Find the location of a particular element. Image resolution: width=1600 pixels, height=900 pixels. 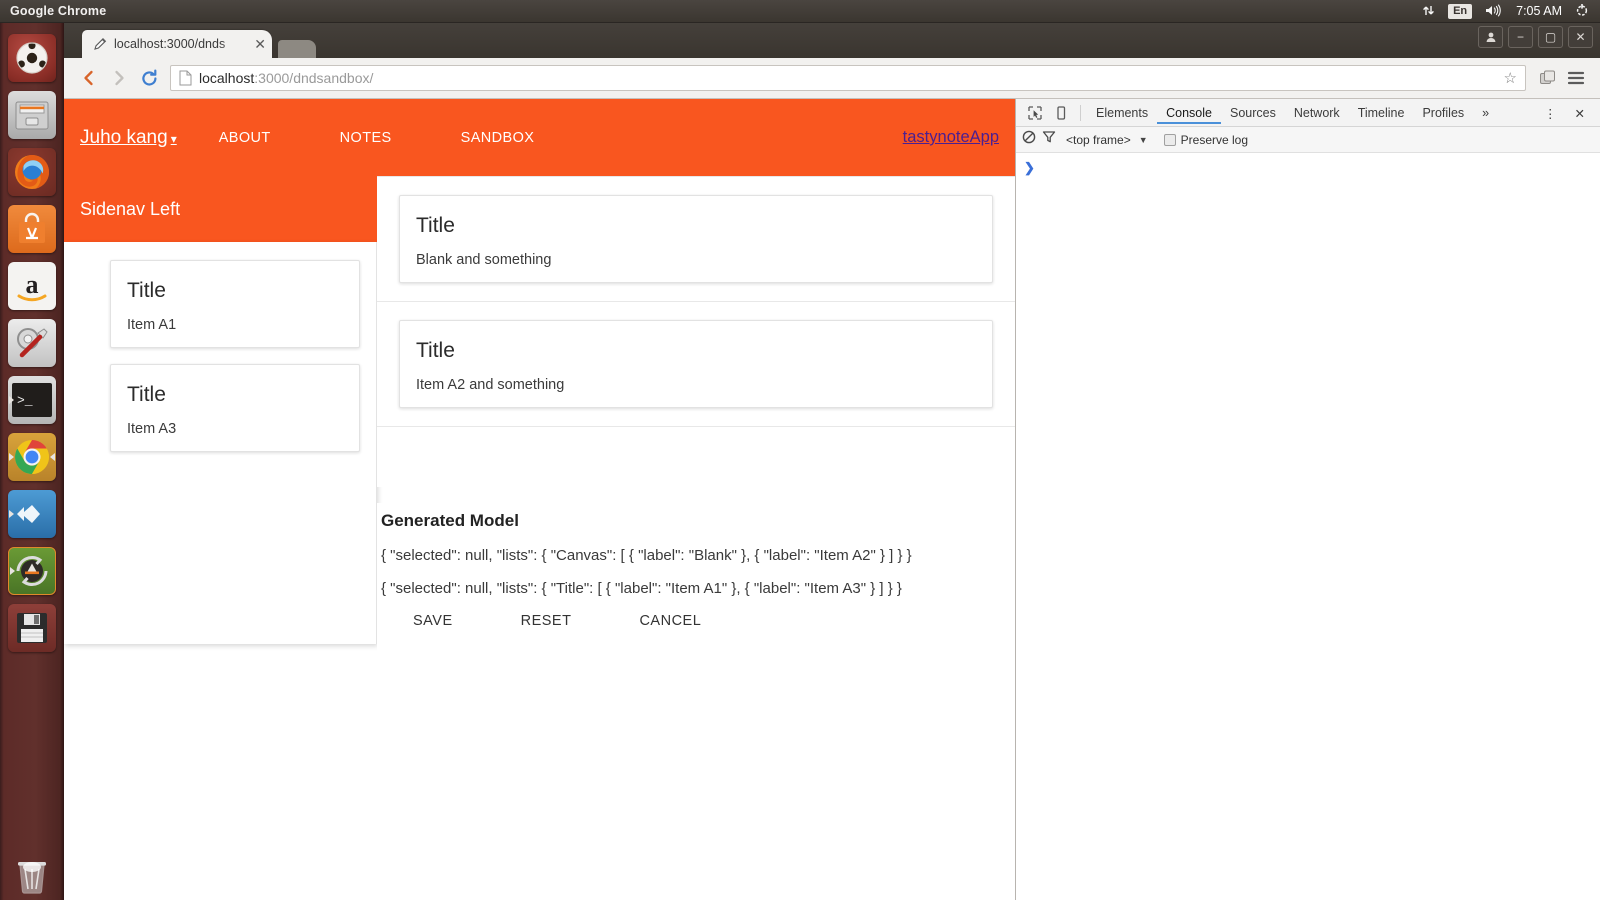

launcher-item-system-settings is located at coordinates (32, 343).